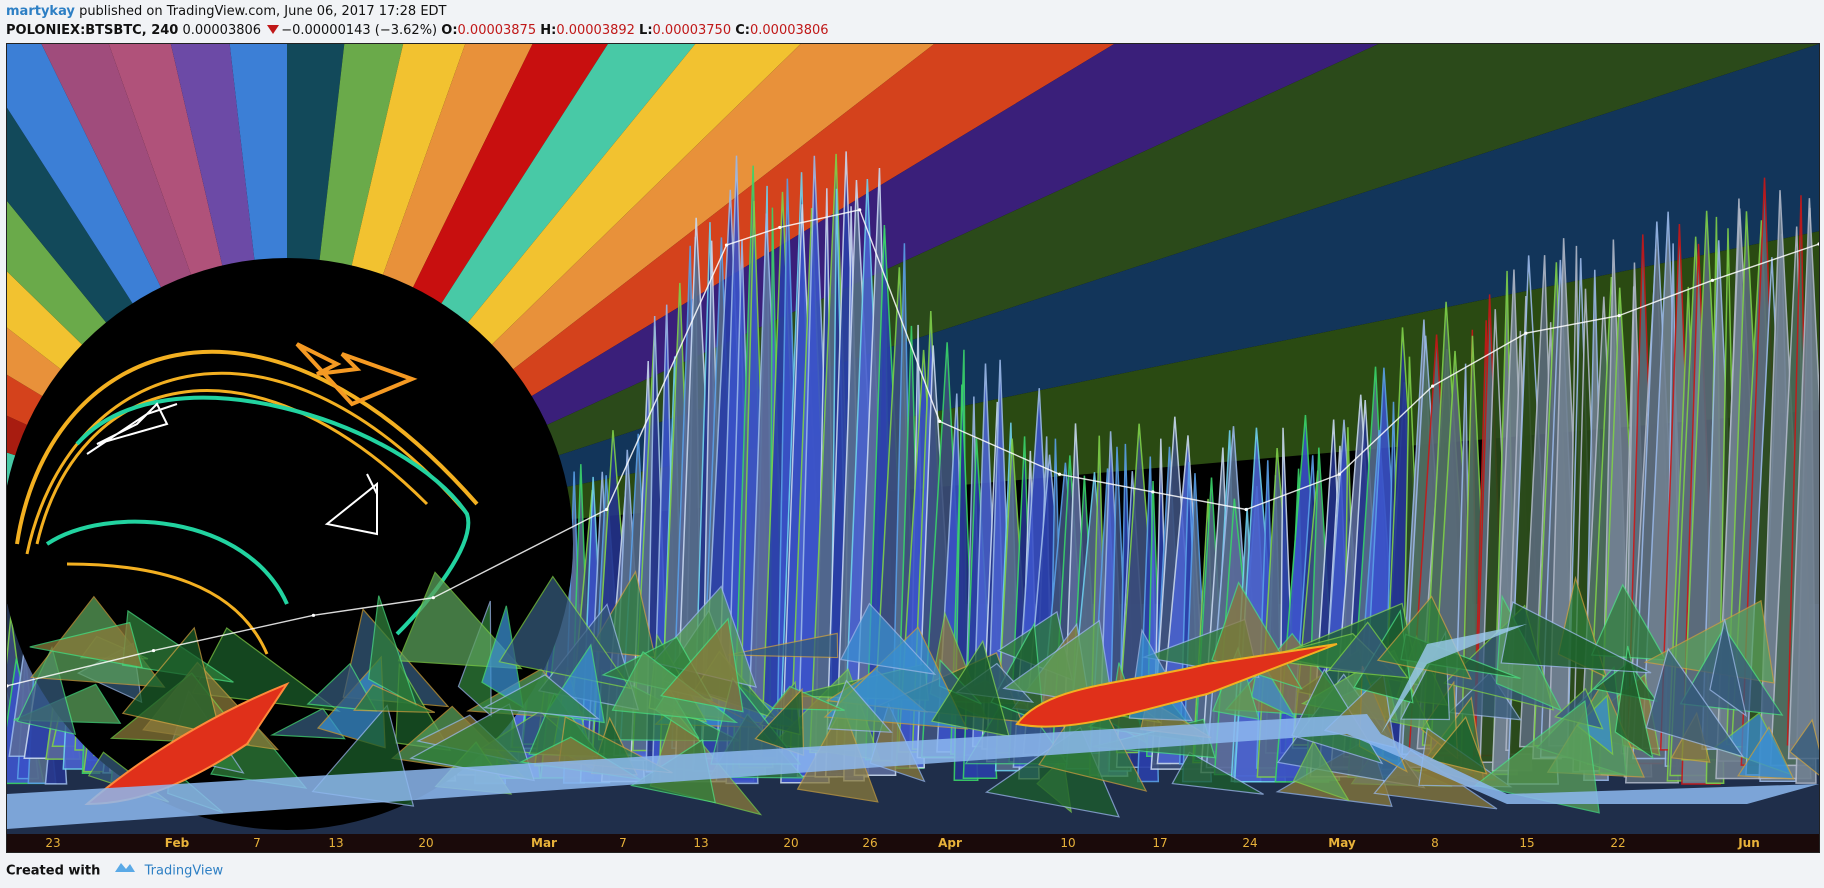 The width and height of the screenshot is (1824, 888). I want to click on down-arrow-icon, so click(273, 29).